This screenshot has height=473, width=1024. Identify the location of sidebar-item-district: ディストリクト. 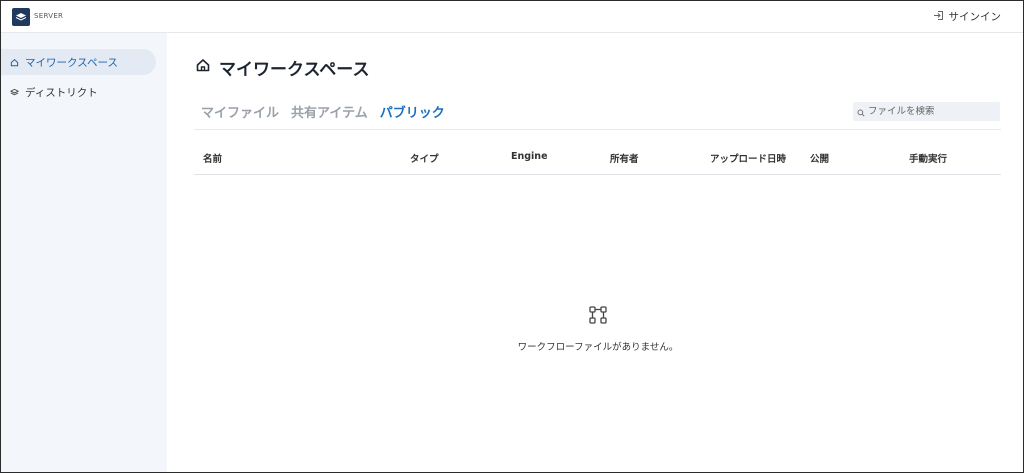
(78, 92).